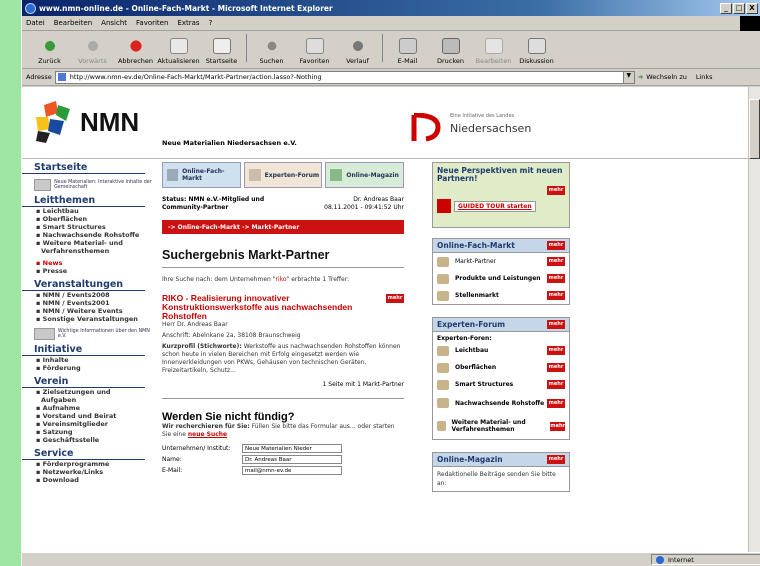  Describe the element at coordinates (88, 480) in the screenshot. I see `nav-item-download: ▪ Download` at that location.